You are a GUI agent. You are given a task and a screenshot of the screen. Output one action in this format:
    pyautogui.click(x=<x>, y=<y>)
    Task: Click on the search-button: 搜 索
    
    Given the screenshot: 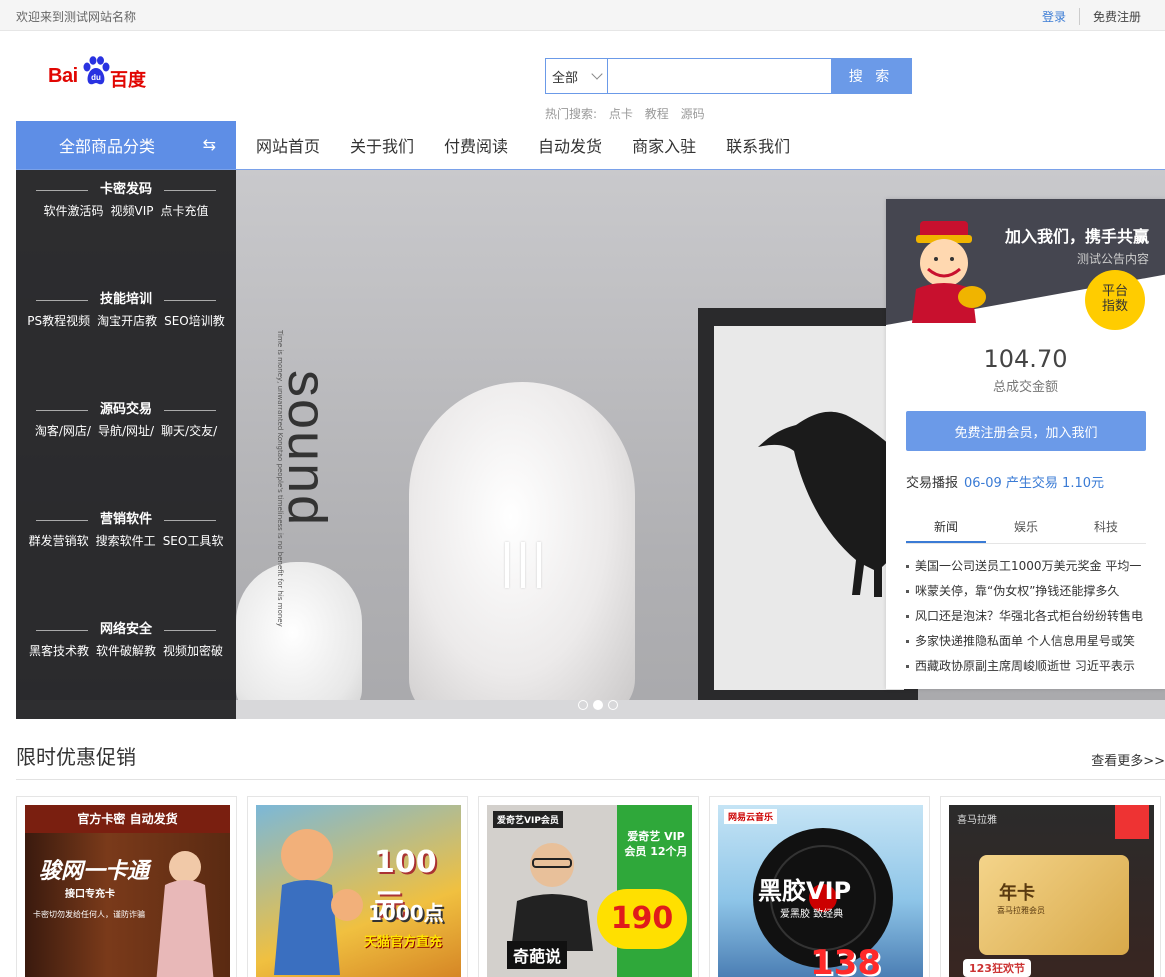 What is the action you would take?
    pyautogui.click(x=871, y=76)
    